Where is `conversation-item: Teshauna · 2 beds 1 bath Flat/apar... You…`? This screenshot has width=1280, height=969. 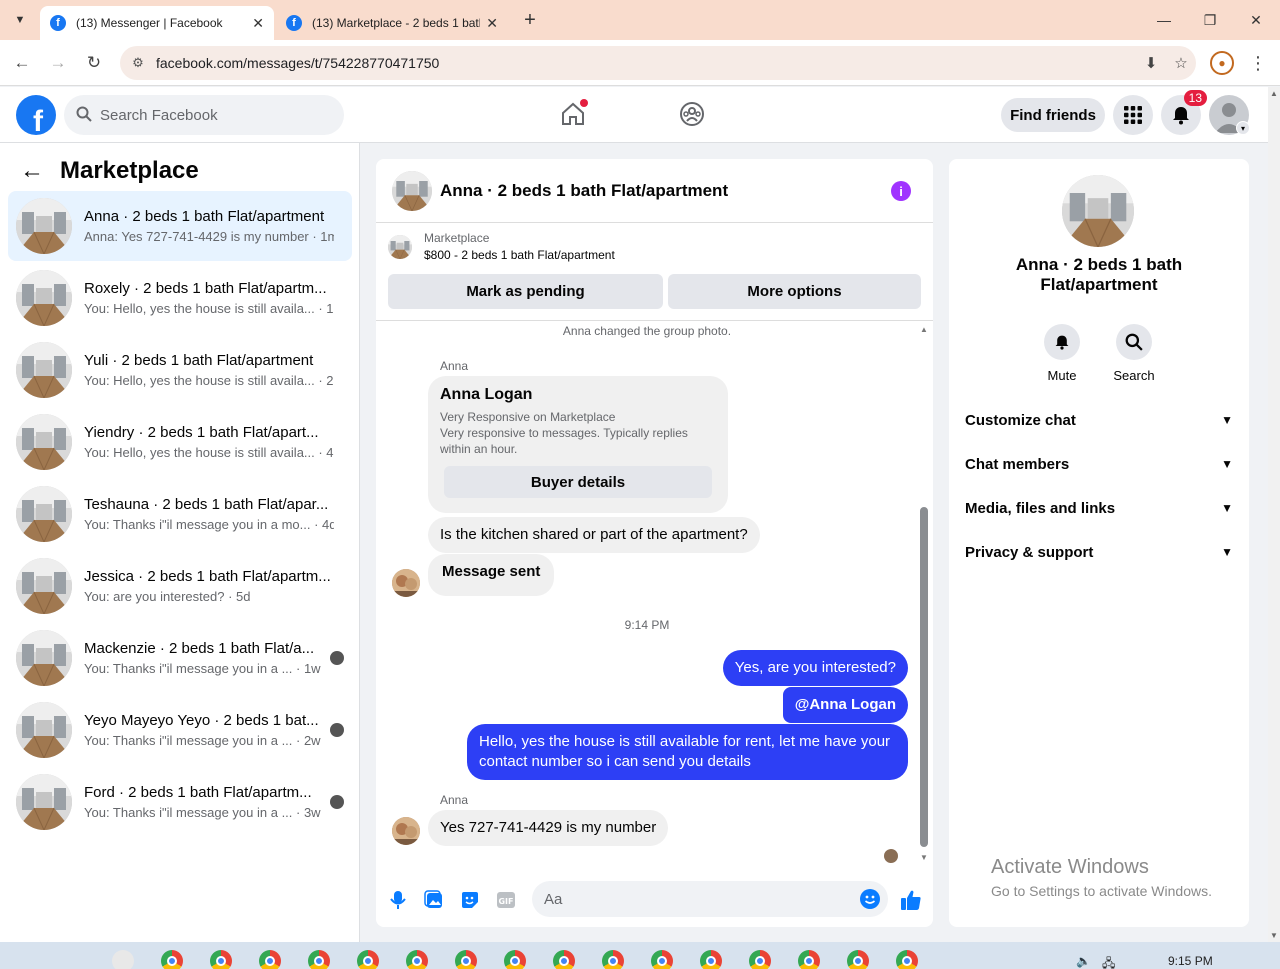 conversation-item: Teshauna · 2 beds 1 bath Flat/apar... You… is located at coordinates (180, 514).